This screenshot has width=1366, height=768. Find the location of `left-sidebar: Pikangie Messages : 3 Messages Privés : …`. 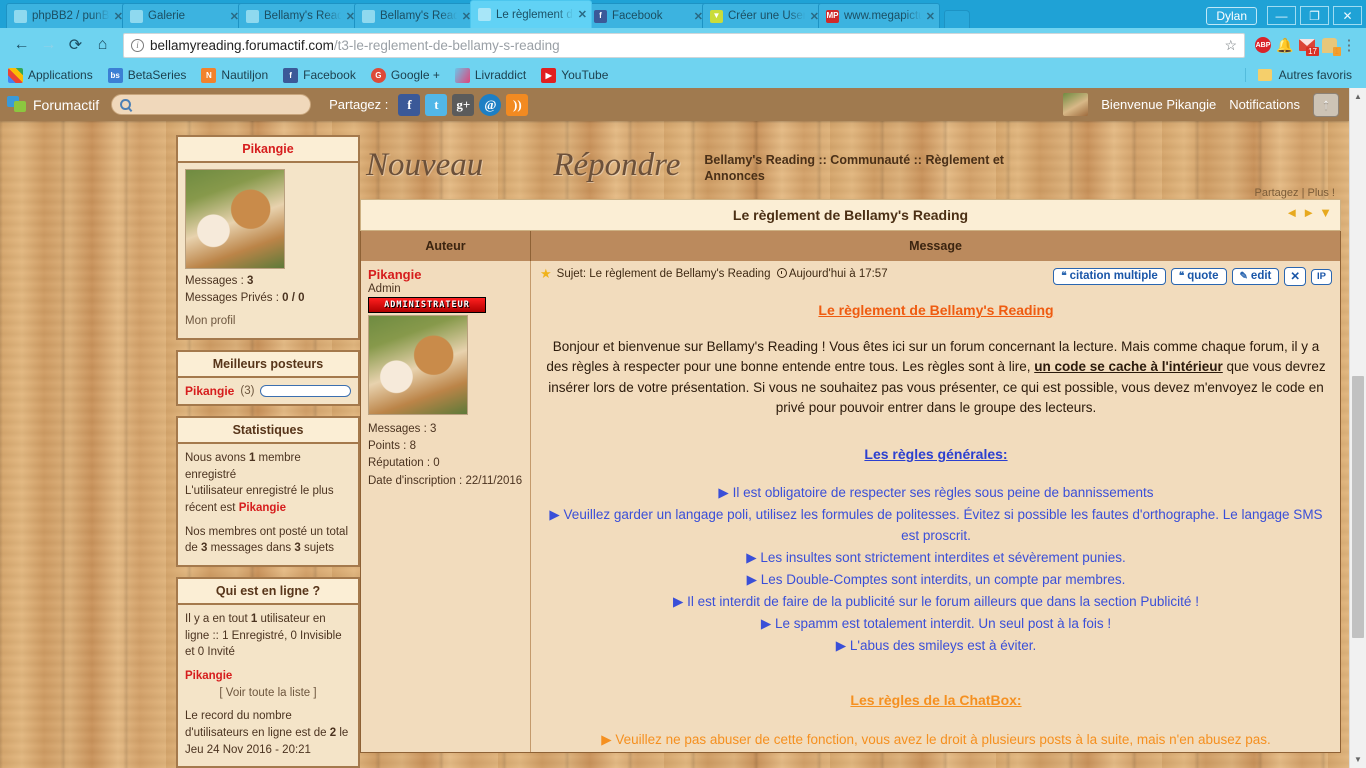

left-sidebar: Pikangie Messages : 3 Messages Privés : … is located at coordinates (268, 451).